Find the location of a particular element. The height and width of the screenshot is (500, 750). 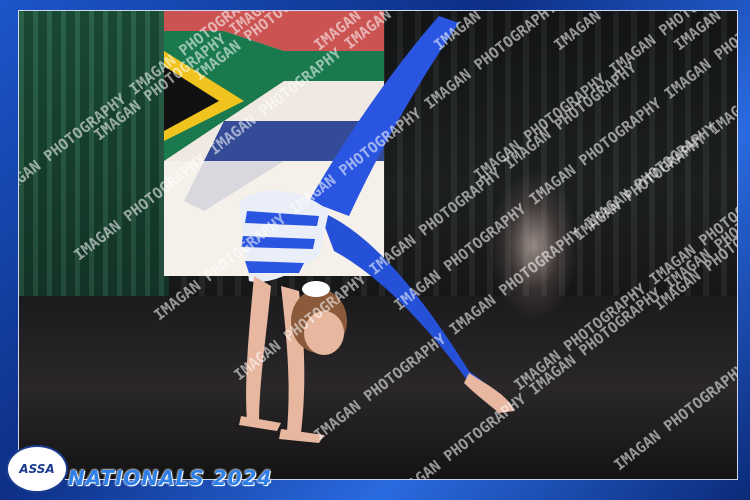

event-title: NATIONALS 2024 is located at coordinates (170, 478).